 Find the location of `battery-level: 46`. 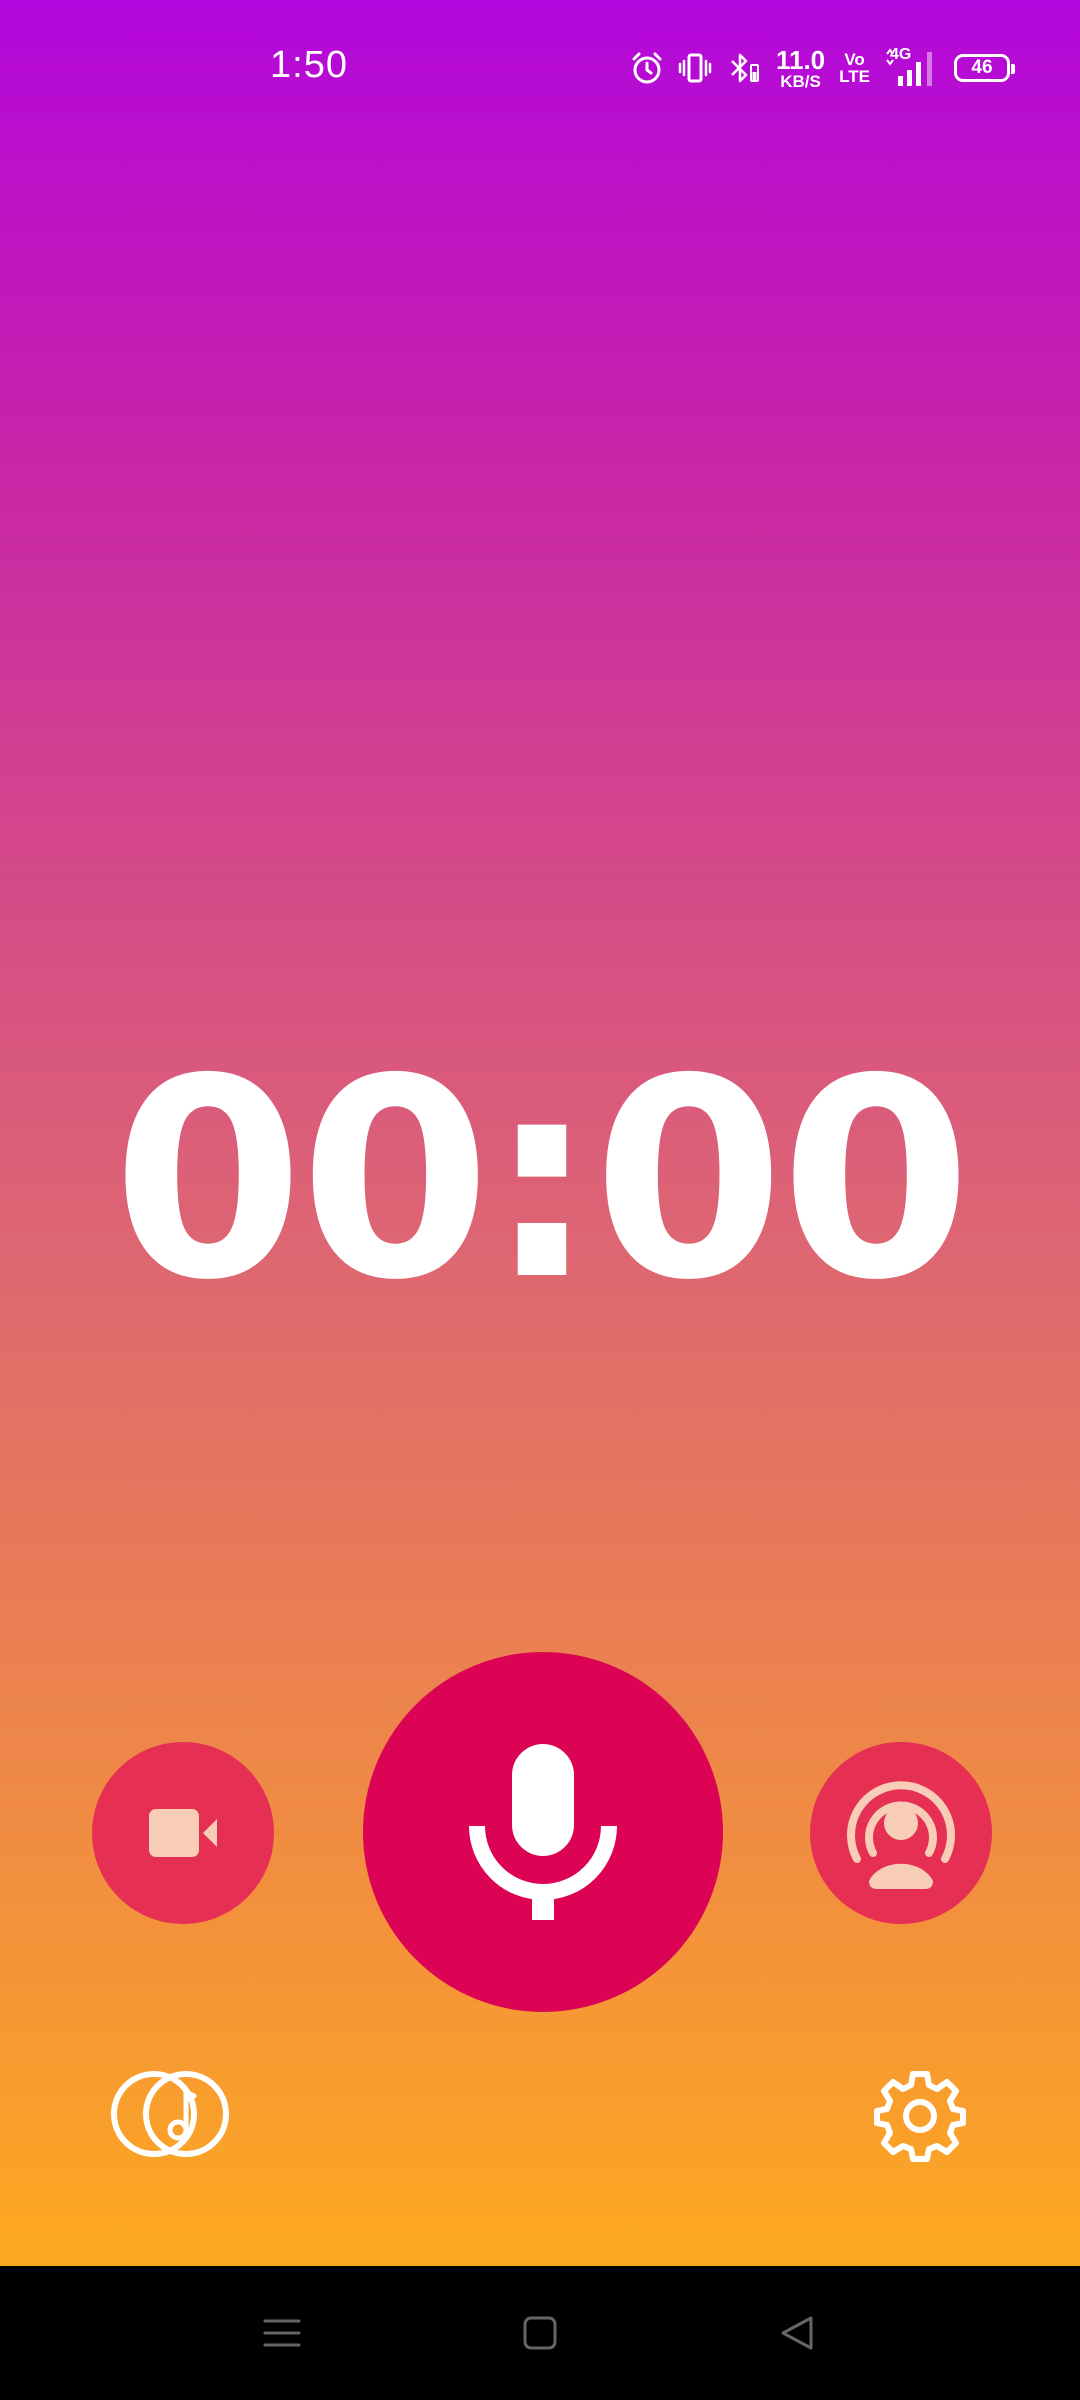

battery-level: 46 is located at coordinates (982, 67).